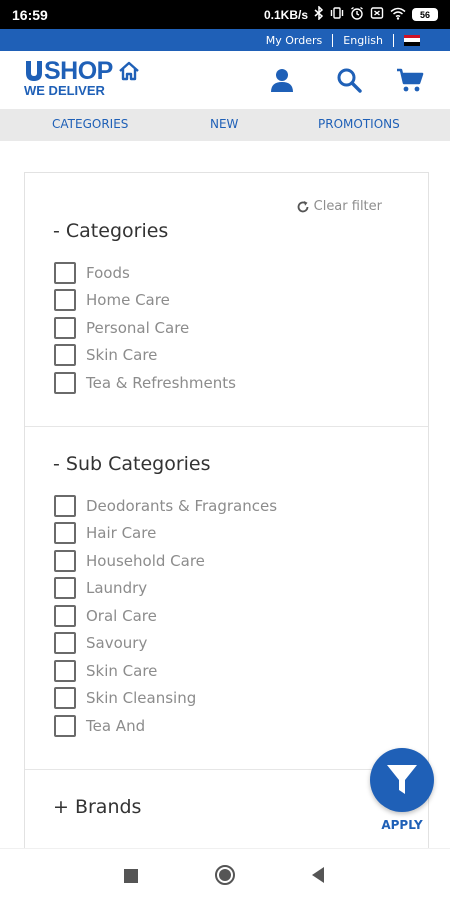 This screenshot has width=450, height=900. I want to click on option-label: Deodorants & Fragrances, so click(182, 506).